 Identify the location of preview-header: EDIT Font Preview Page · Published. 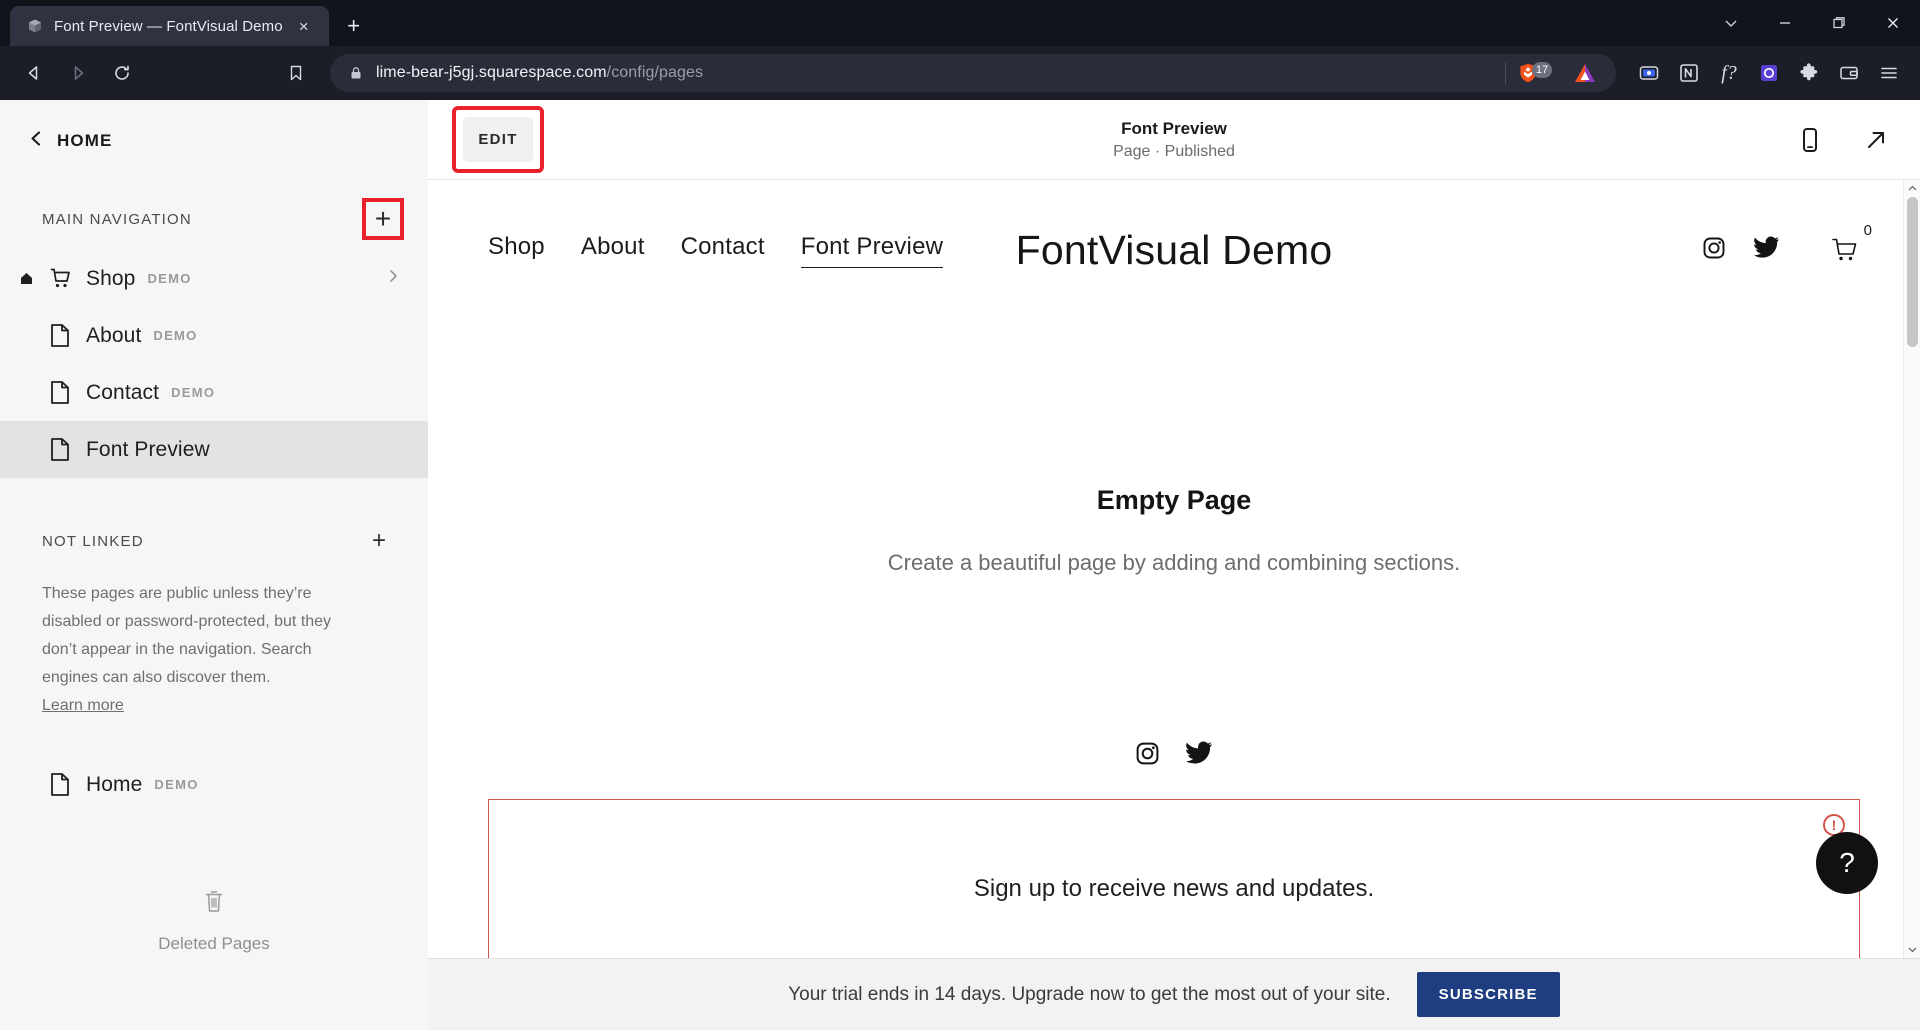
(1174, 140).